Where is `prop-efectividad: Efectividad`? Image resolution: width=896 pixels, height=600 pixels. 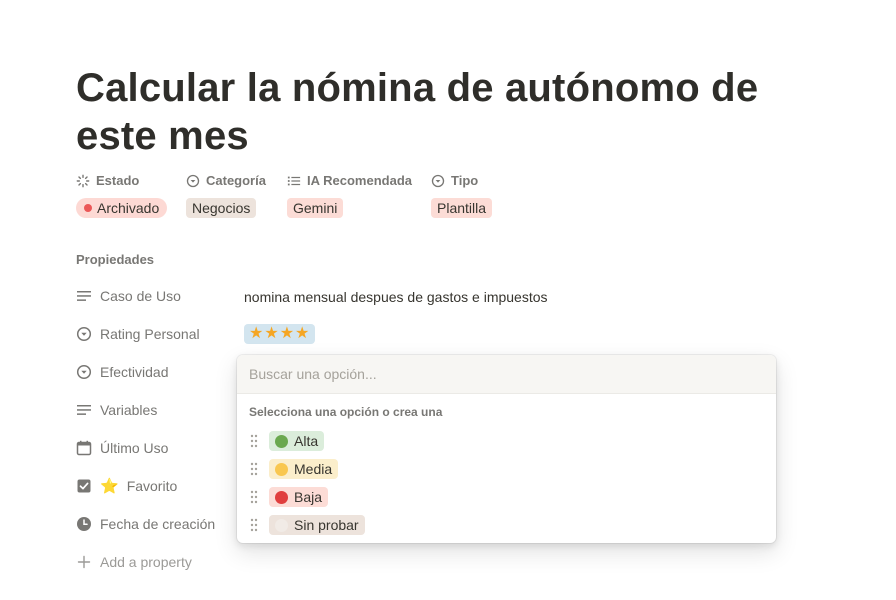
prop-efectividad: Efectividad is located at coordinates (156, 372).